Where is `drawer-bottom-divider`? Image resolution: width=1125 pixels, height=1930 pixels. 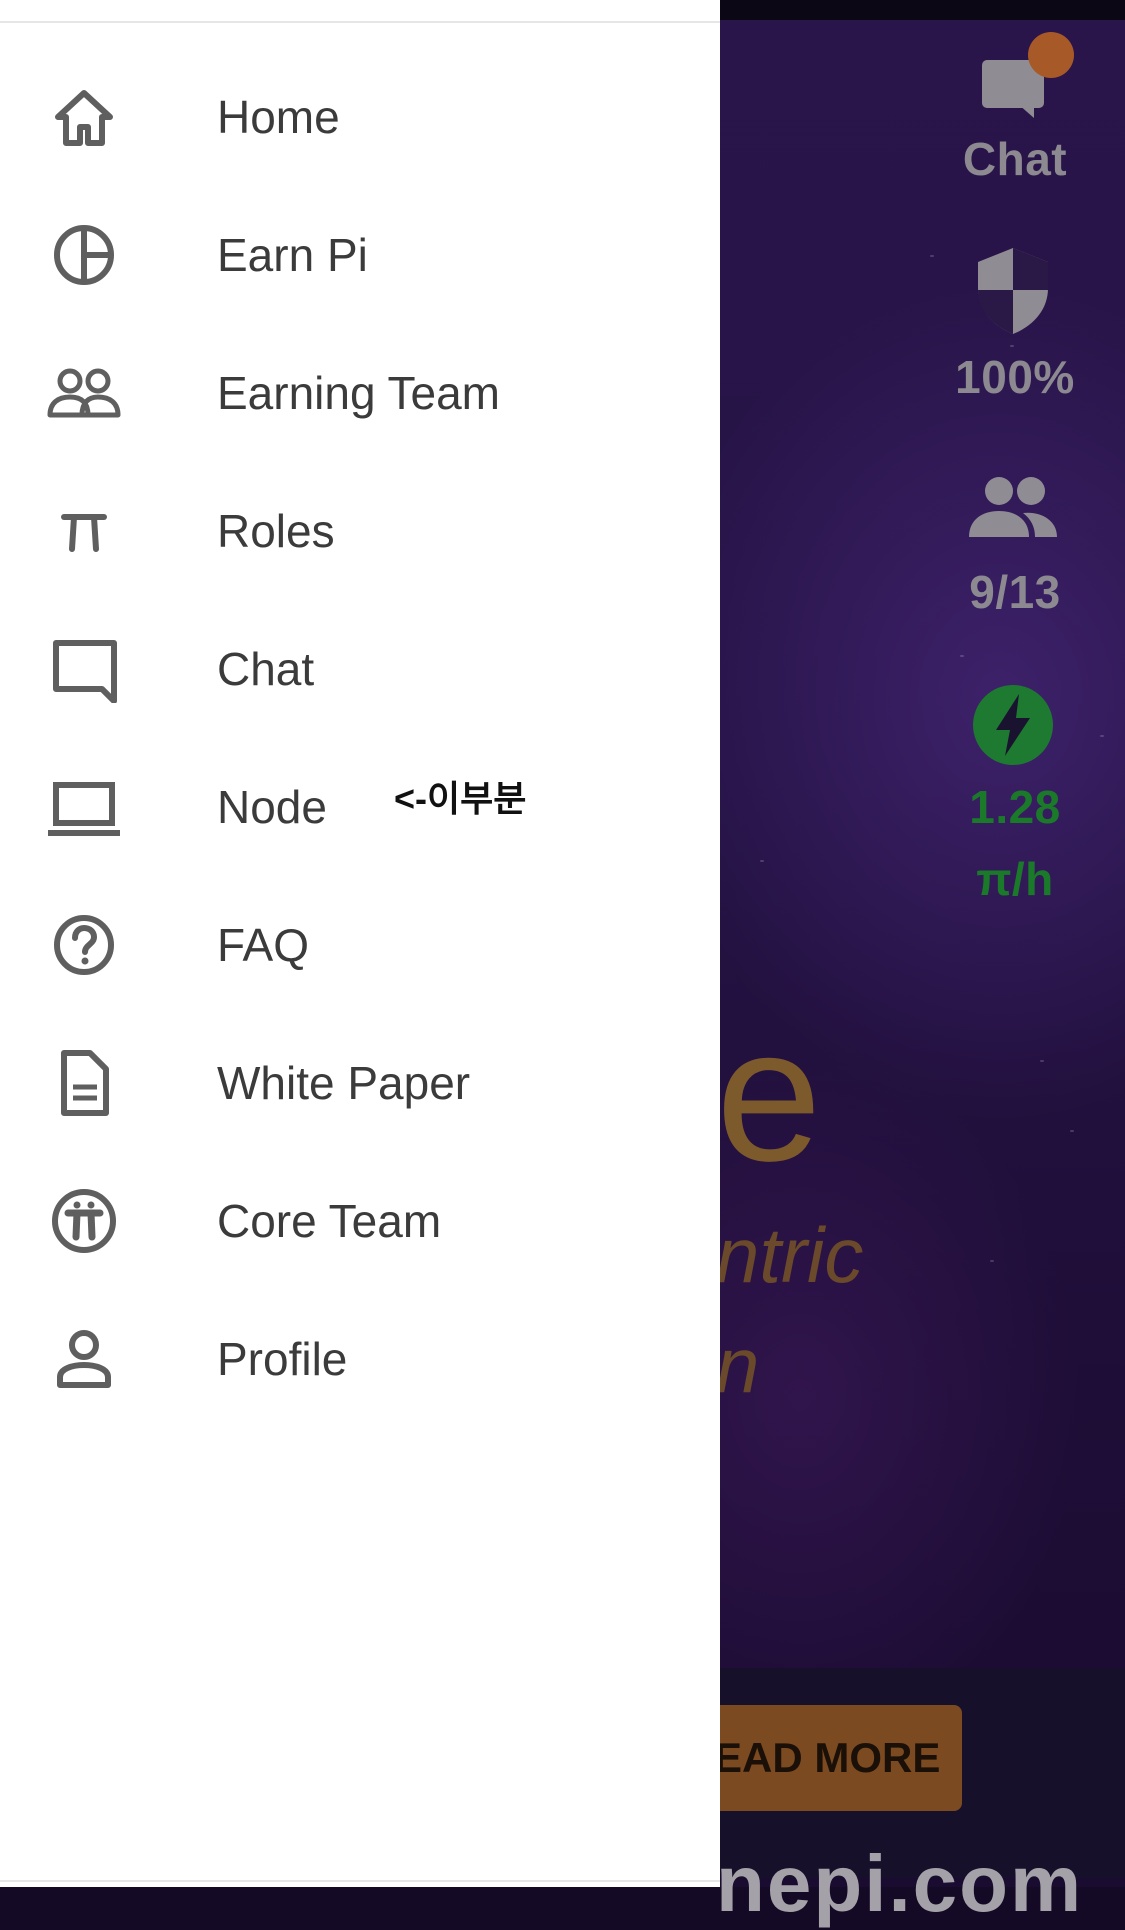 drawer-bottom-divider is located at coordinates (360, 1881).